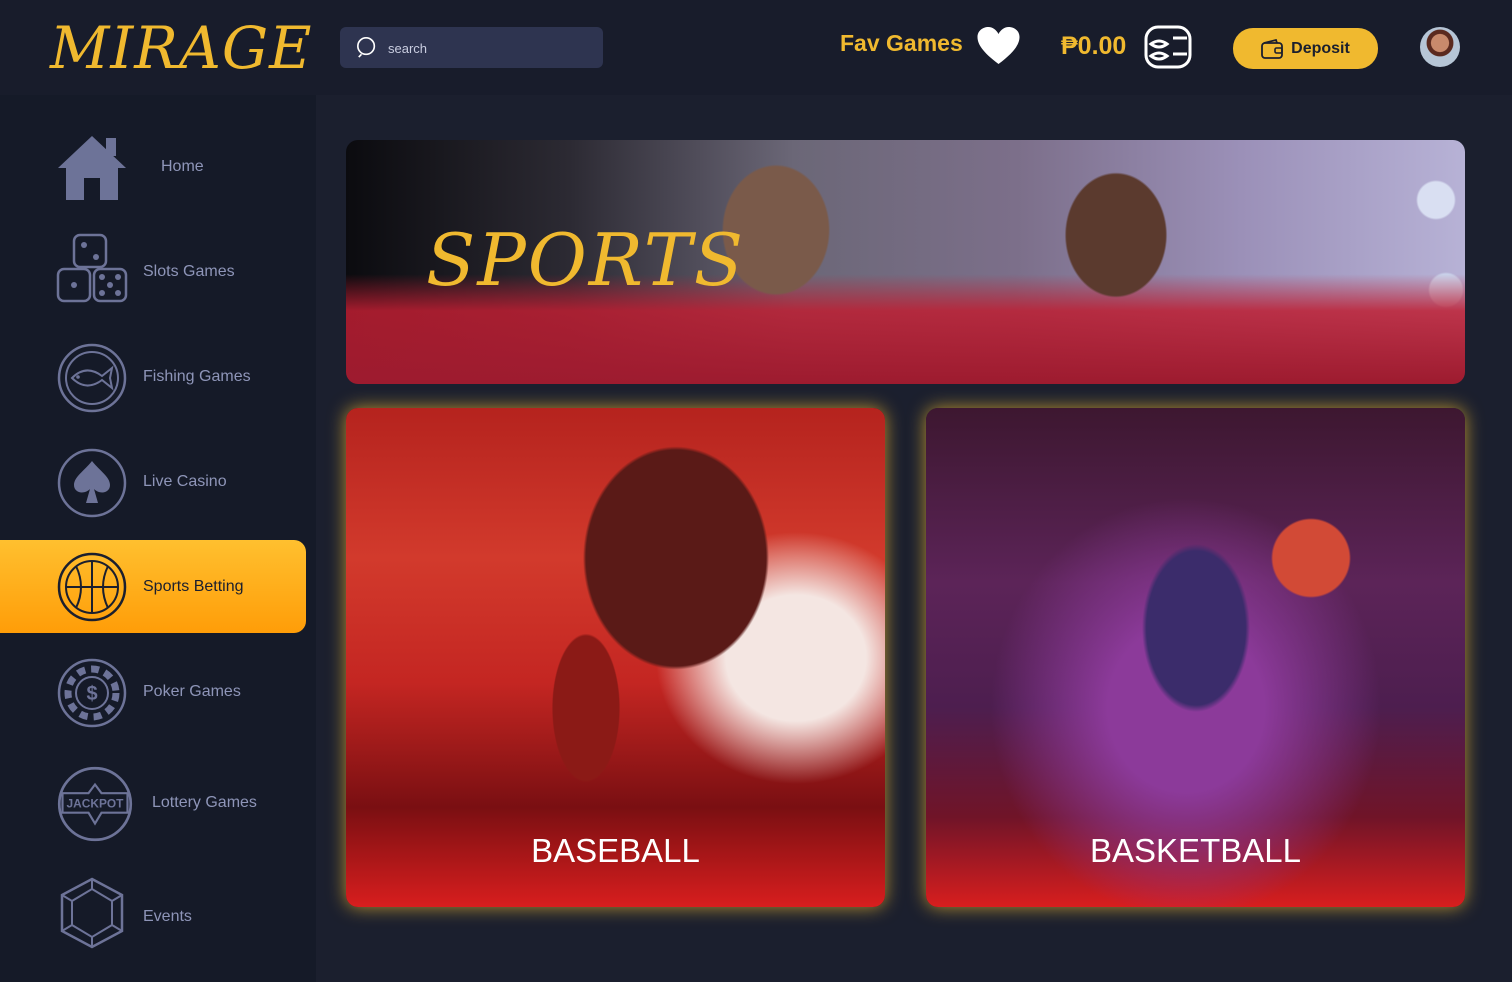 This screenshot has width=1512, height=982. What do you see at coordinates (189, 271) in the screenshot?
I see `sidebar-item-label: Slots Games` at bounding box center [189, 271].